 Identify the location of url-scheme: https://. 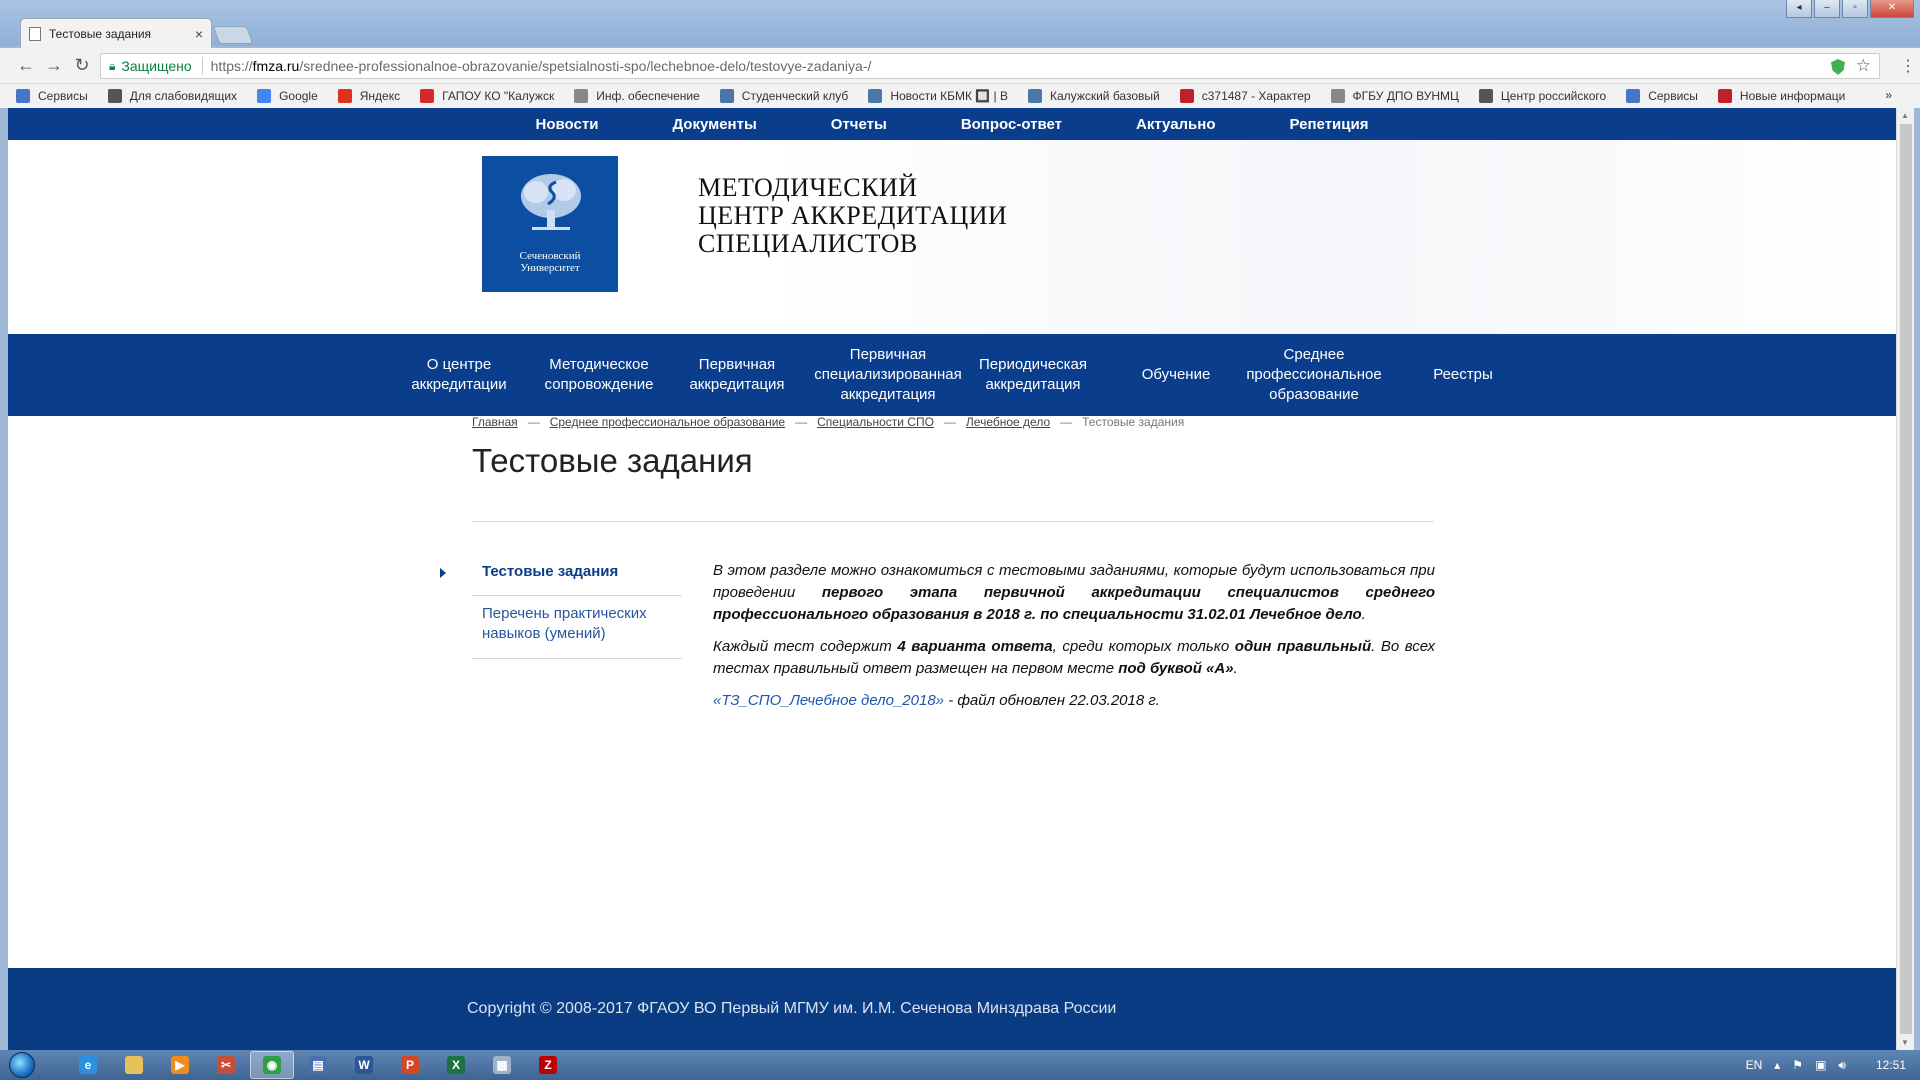
(231, 66).